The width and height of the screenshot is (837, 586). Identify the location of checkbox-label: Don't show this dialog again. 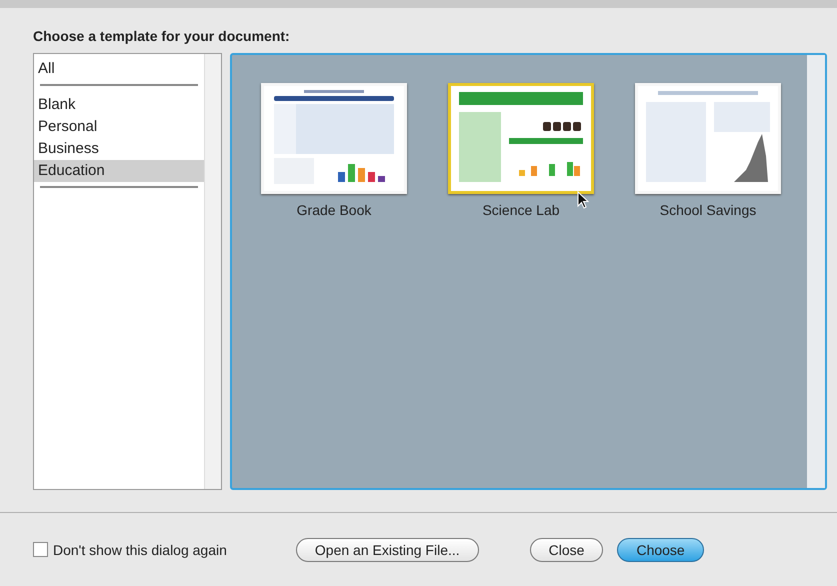
(140, 550).